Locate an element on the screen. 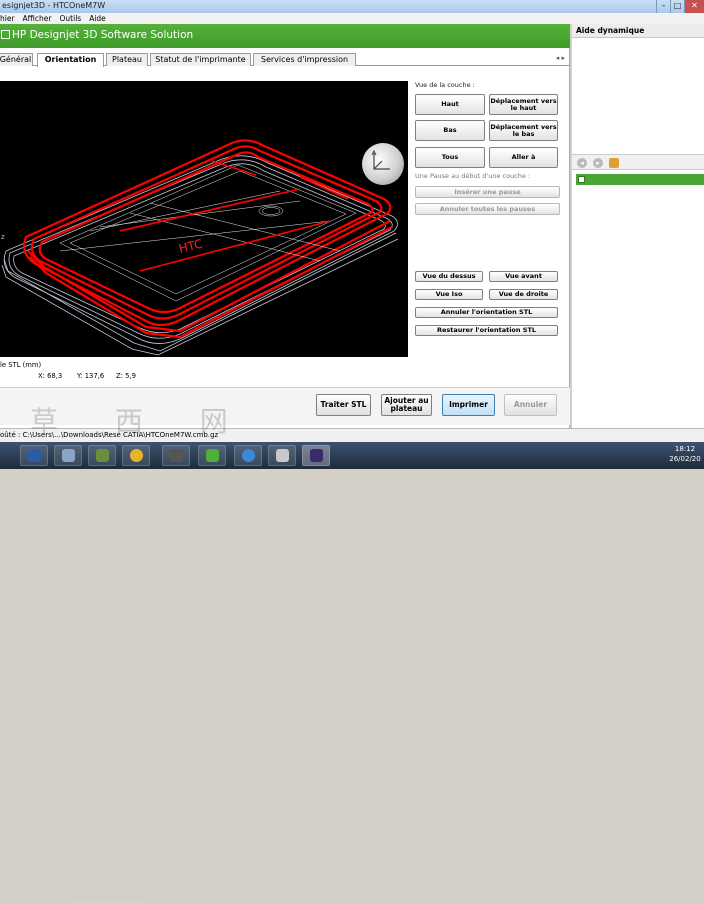 The height and width of the screenshot is (903, 704). dimension-z: Z: 5,9 is located at coordinates (126, 376).